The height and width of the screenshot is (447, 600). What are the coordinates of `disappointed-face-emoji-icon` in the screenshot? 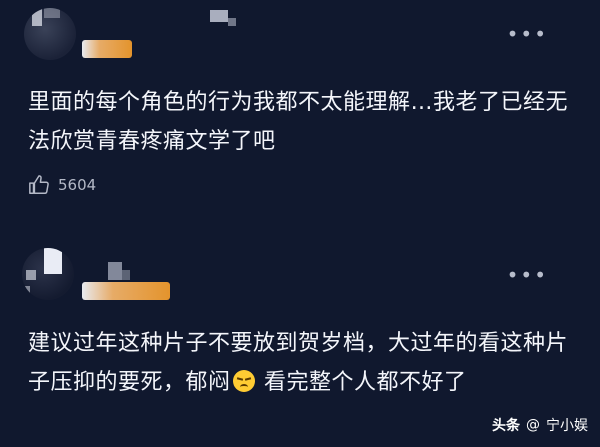 It's located at (243, 381).